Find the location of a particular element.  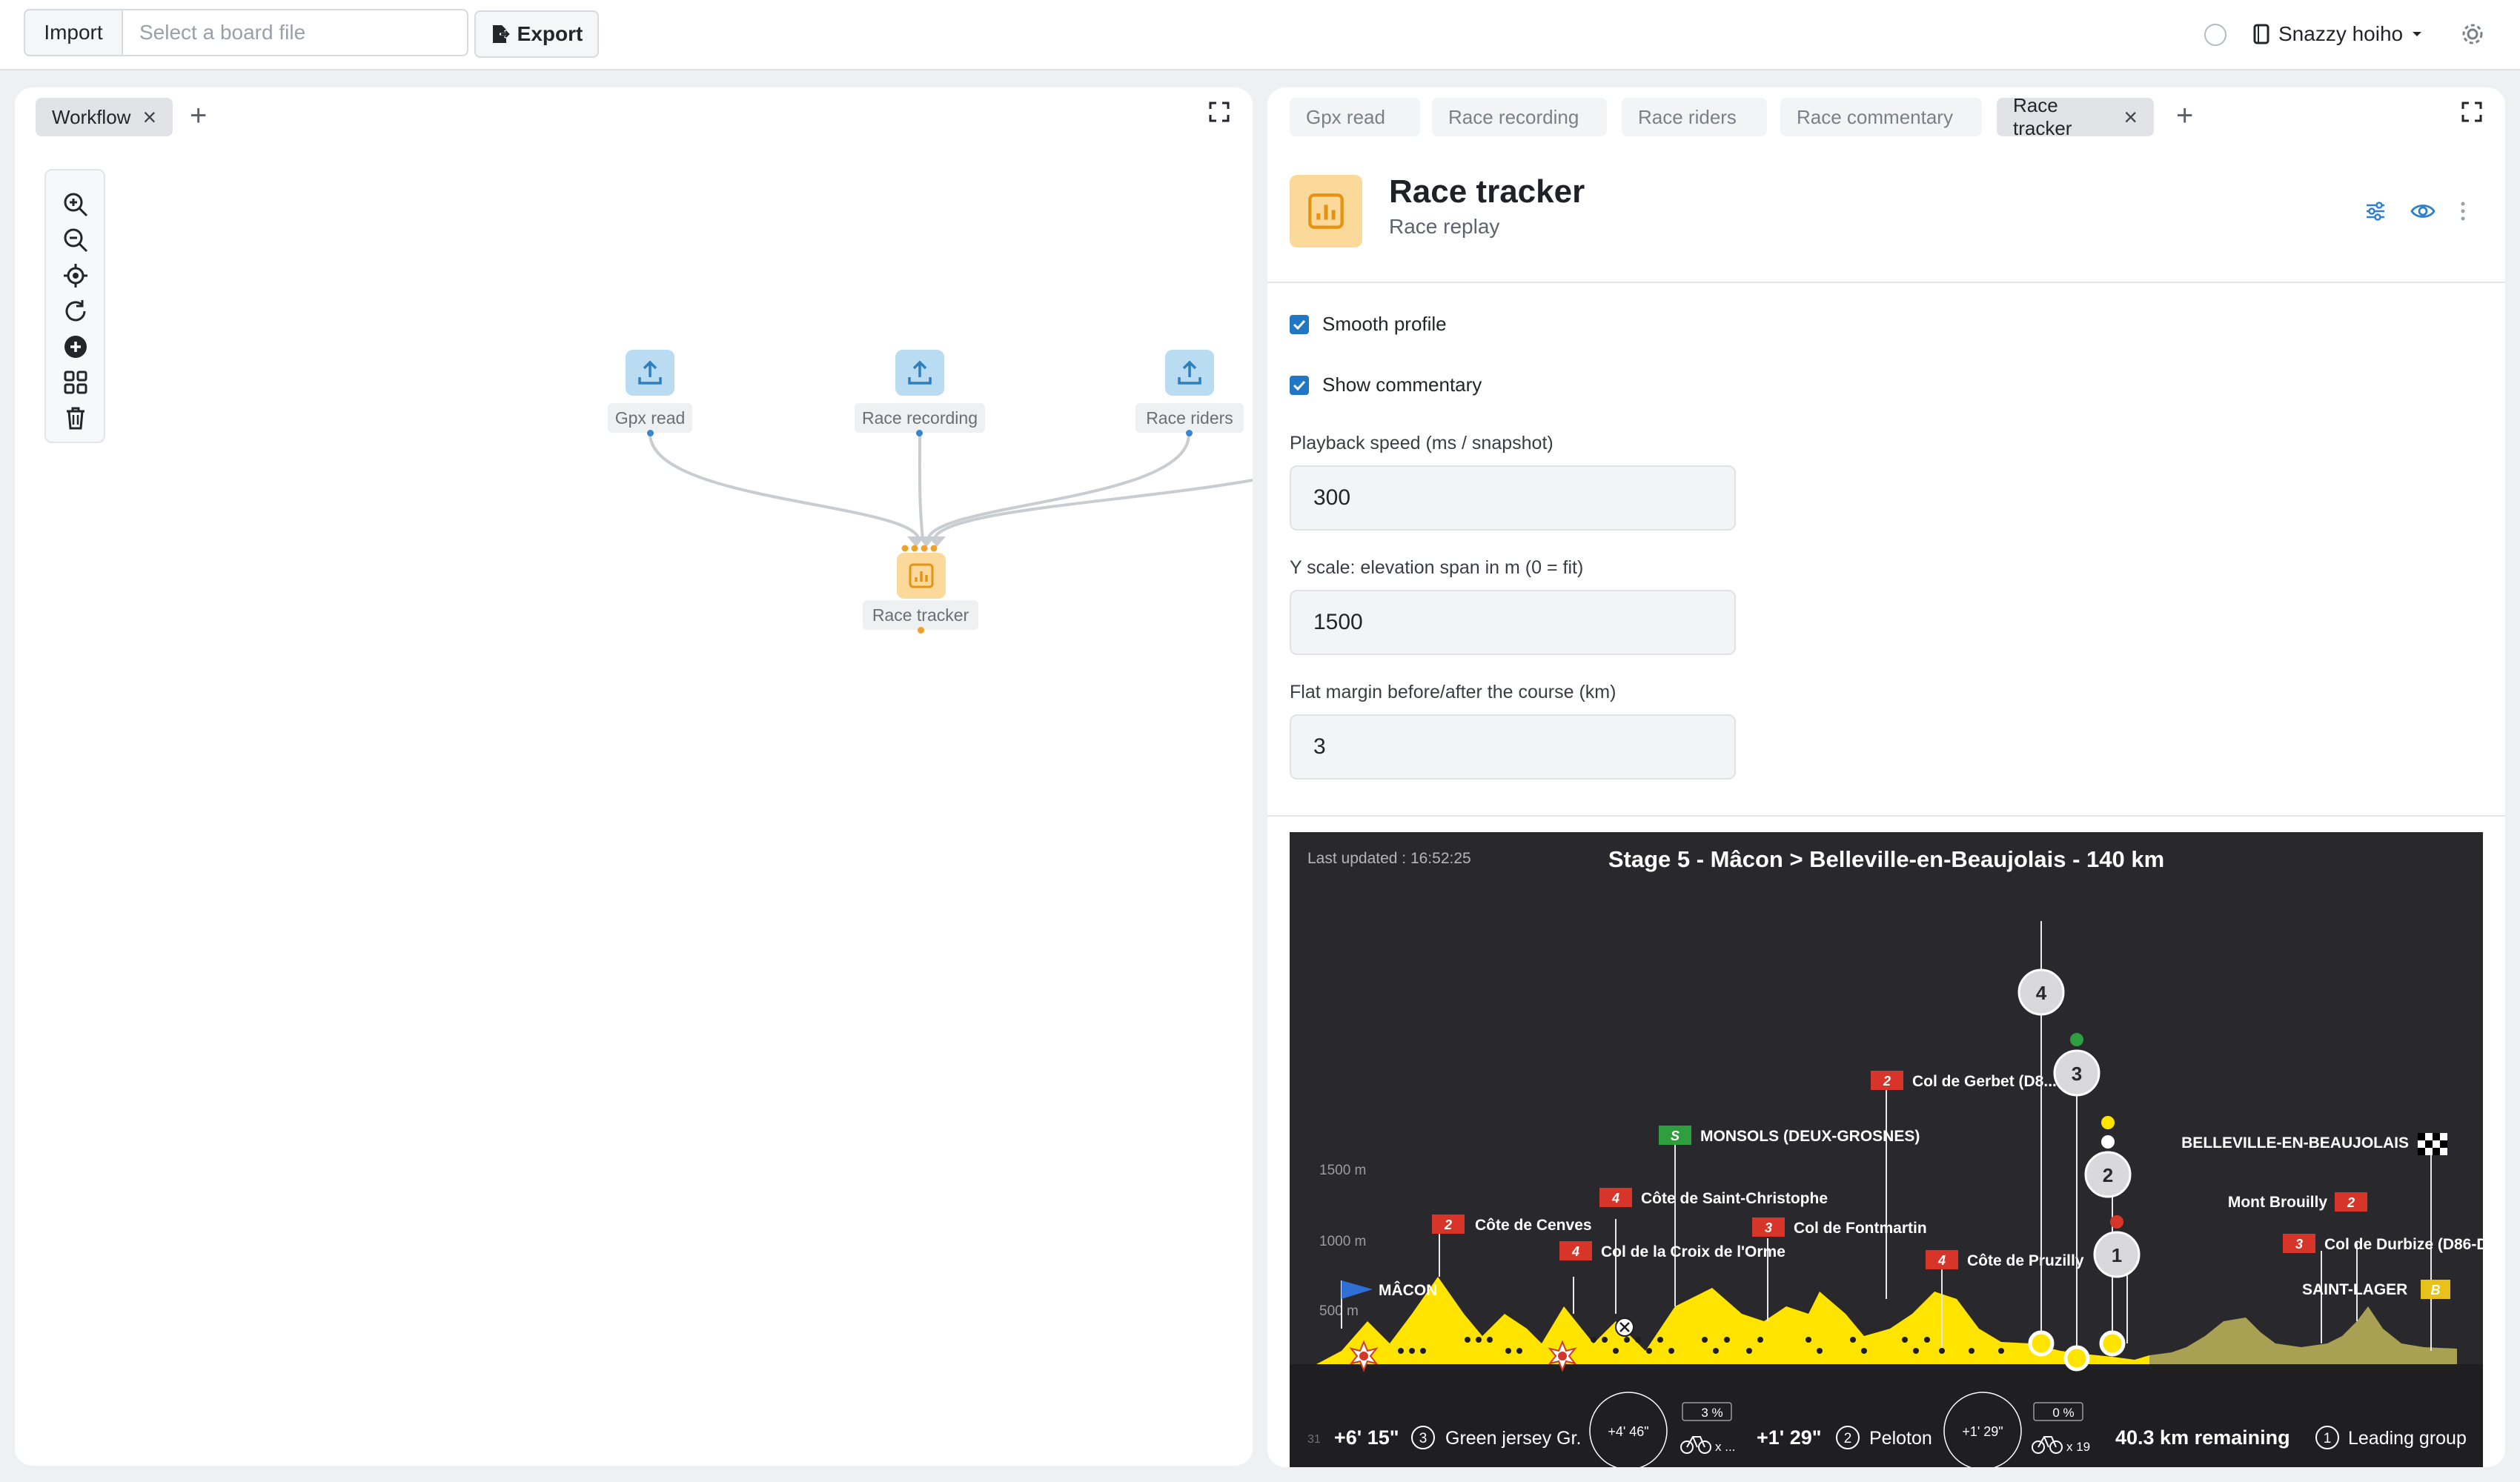

page-subtitle: Race replay is located at coordinates (1445, 226).